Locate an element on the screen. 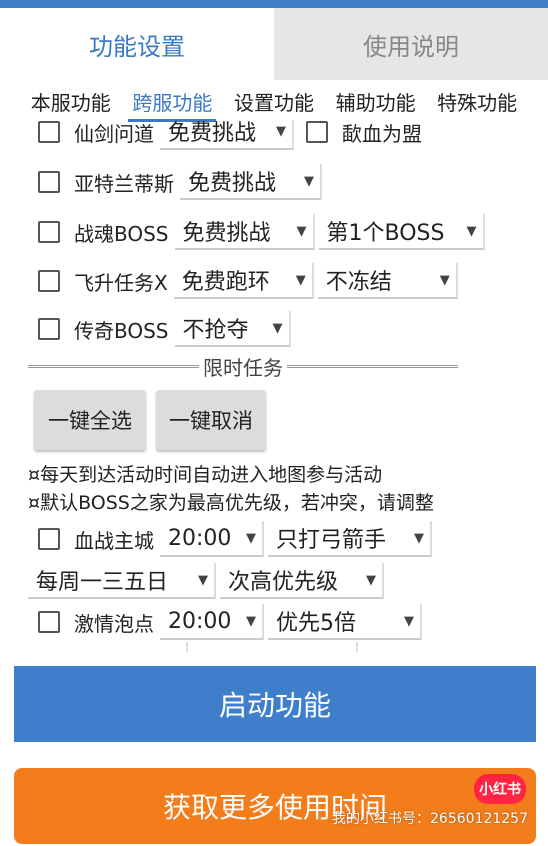 The image size is (548, 846). row-xuezhan-schedule: 每周一三五日 ▼ 次高优先级 ▼ is located at coordinates (208, 581).